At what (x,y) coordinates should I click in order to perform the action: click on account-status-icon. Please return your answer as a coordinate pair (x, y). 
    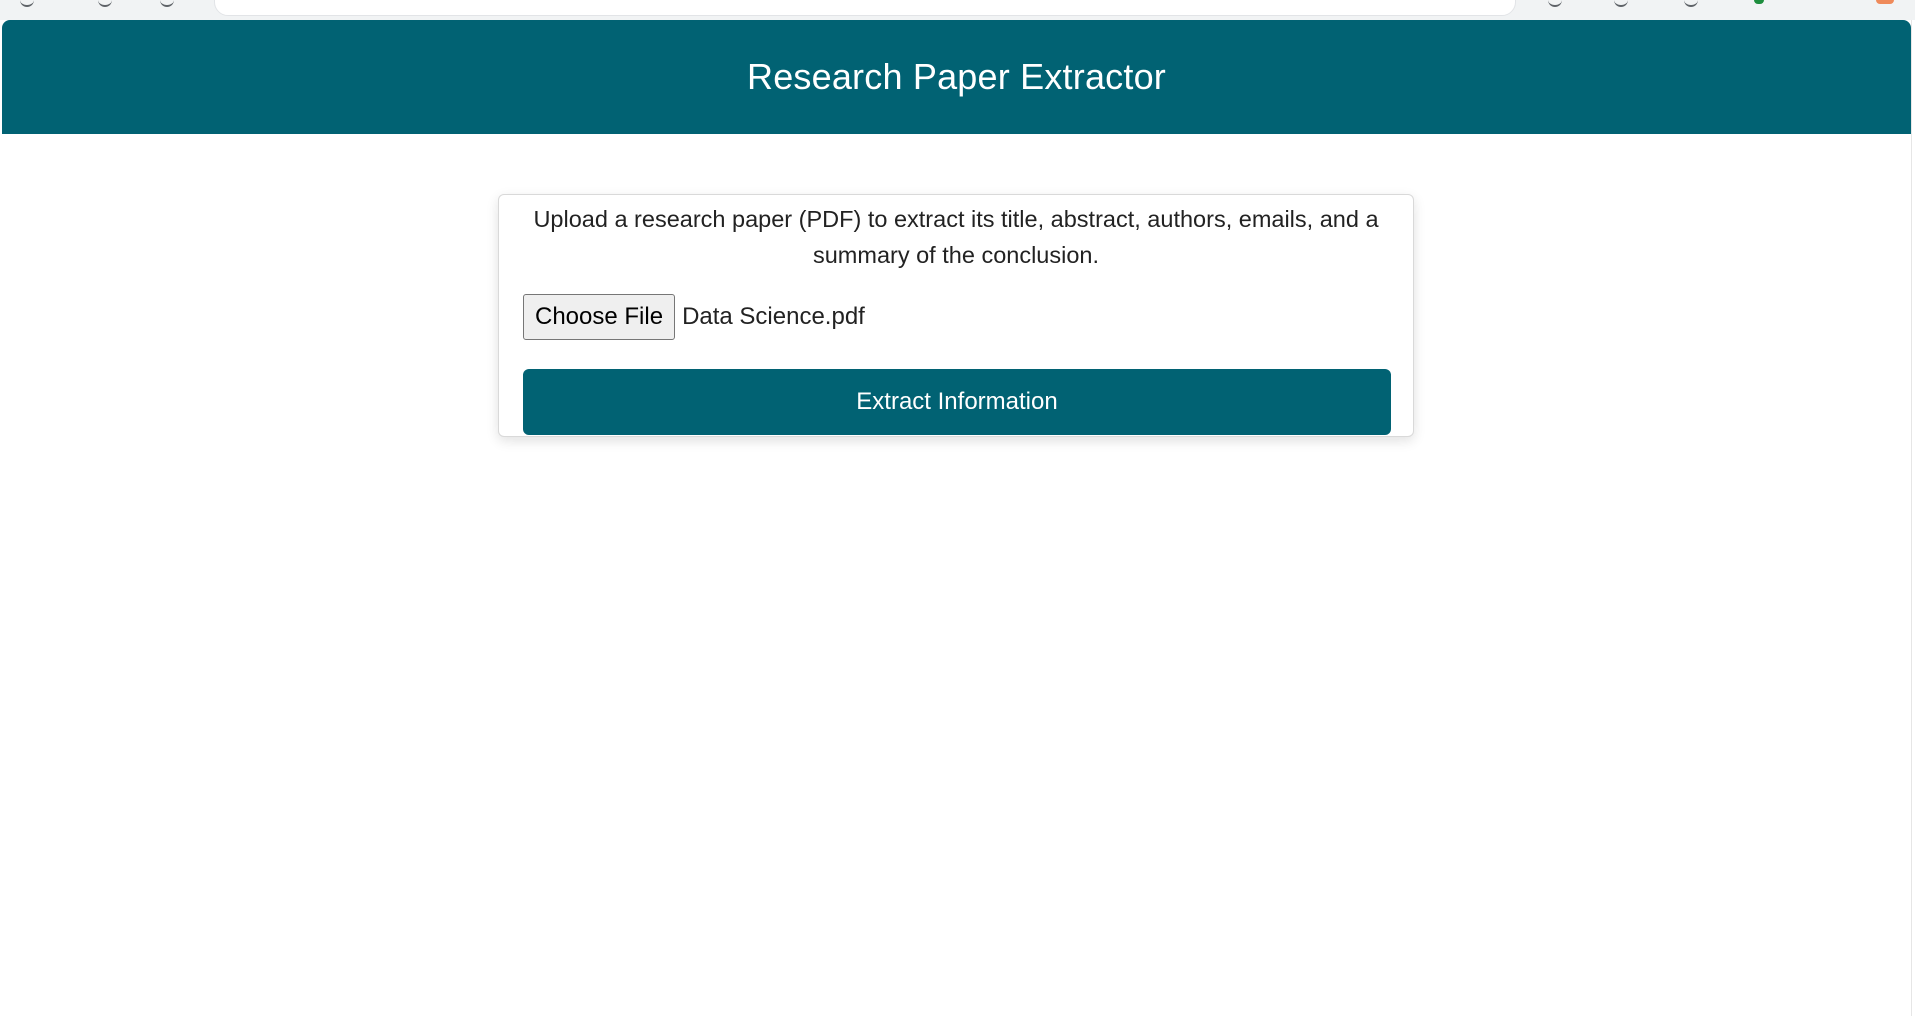
    Looking at the image, I should click on (1759, 2).